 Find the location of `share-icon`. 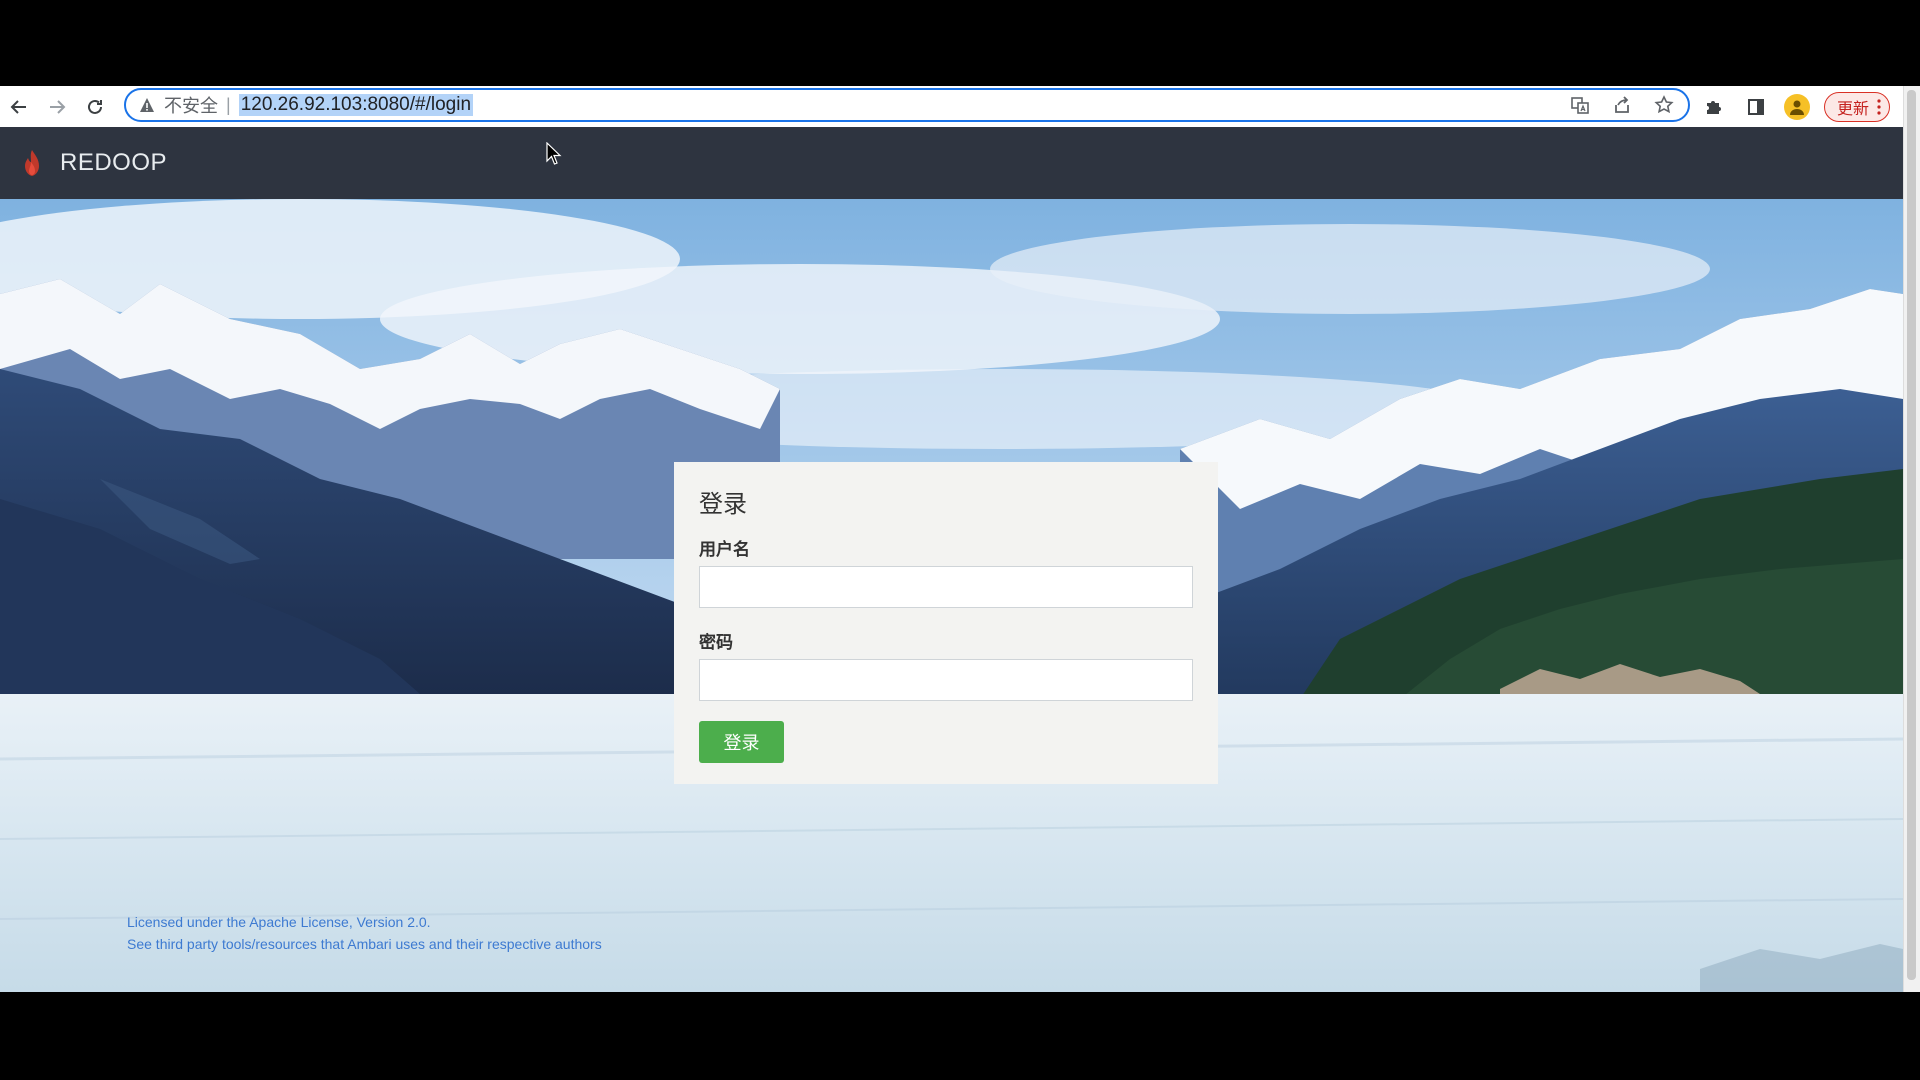

share-icon is located at coordinates (1622, 105).